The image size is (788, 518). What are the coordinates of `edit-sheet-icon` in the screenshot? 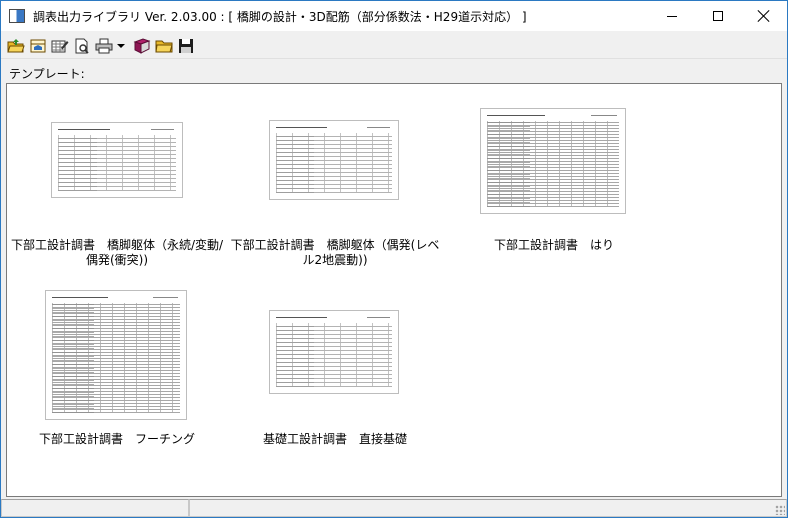 It's located at (60, 46).